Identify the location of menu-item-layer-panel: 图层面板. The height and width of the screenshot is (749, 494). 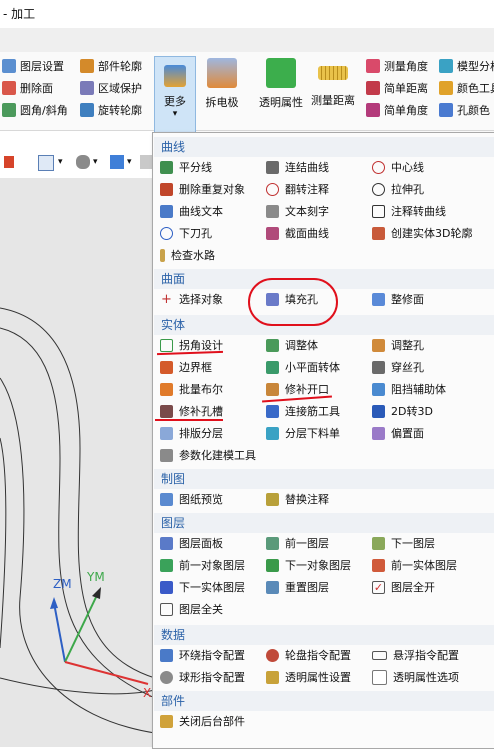
(191, 543).